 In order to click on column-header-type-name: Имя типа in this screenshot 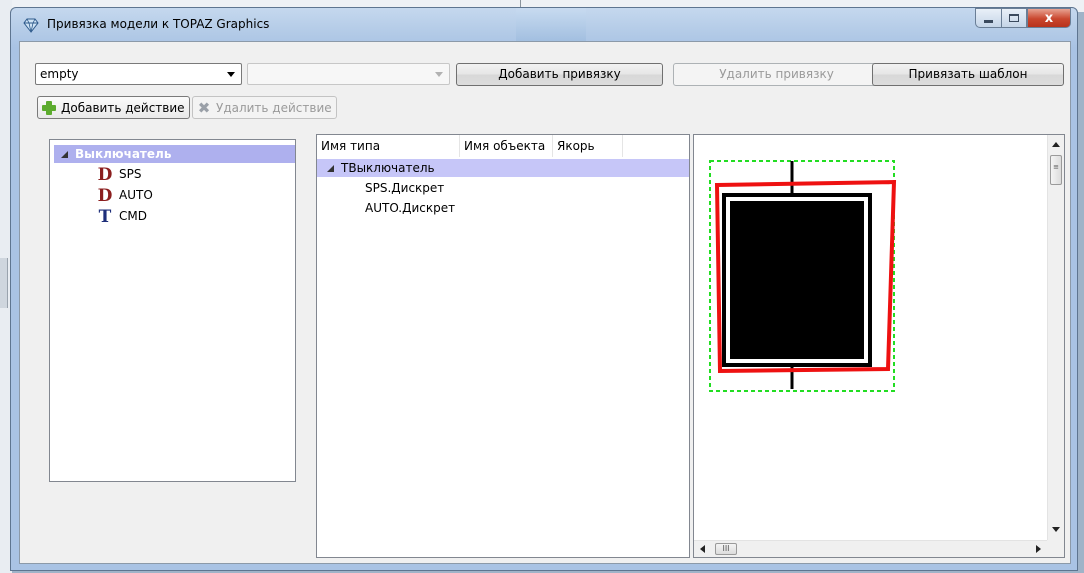, I will do `click(388, 146)`.